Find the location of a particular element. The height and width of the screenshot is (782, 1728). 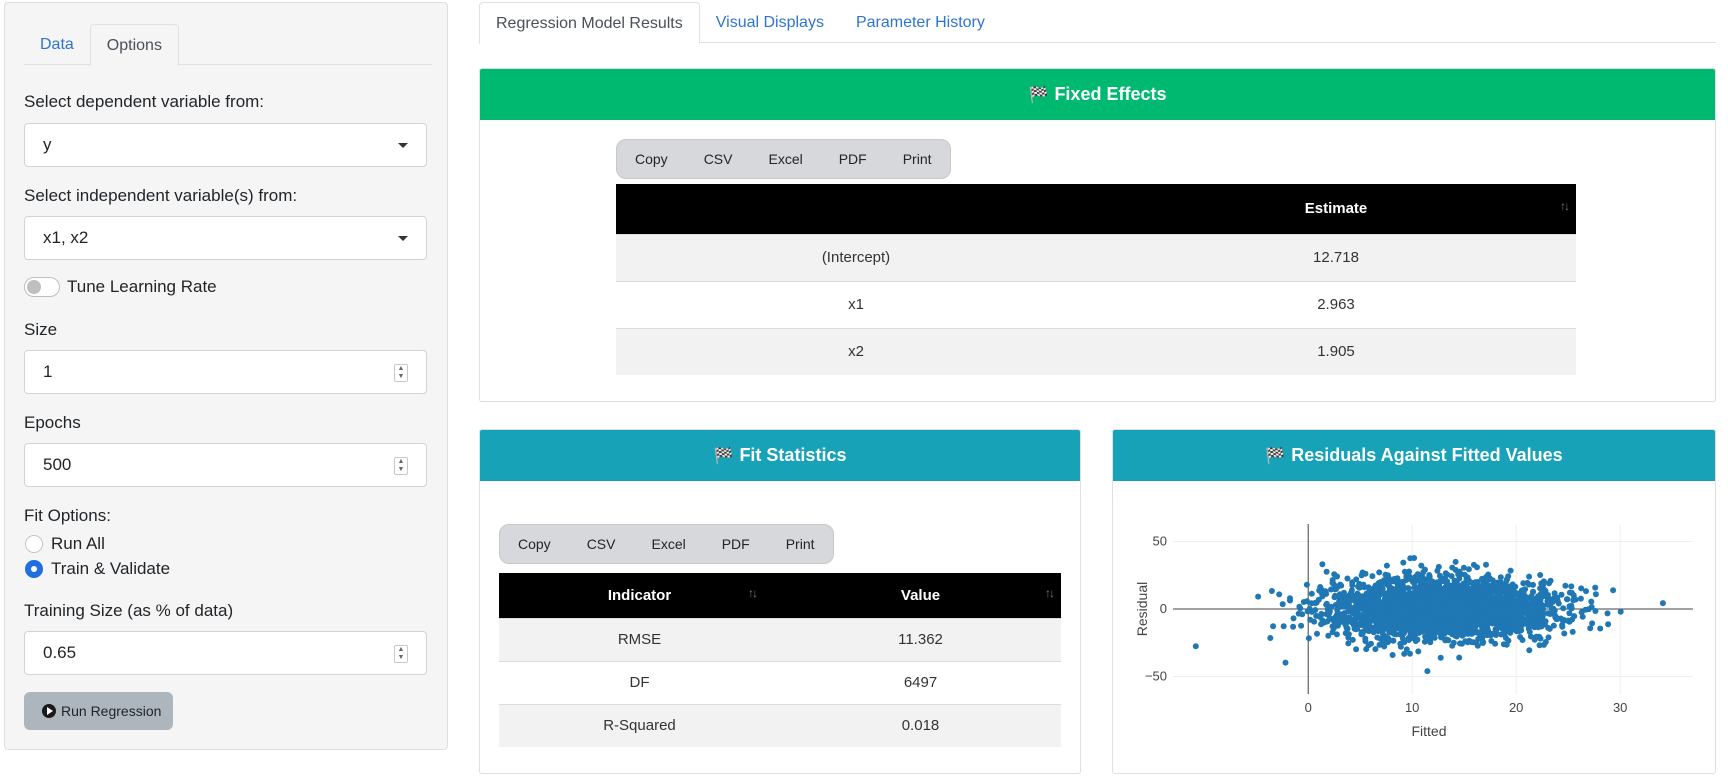

table-row: x1 2.963 is located at coordinates (1096, 304).